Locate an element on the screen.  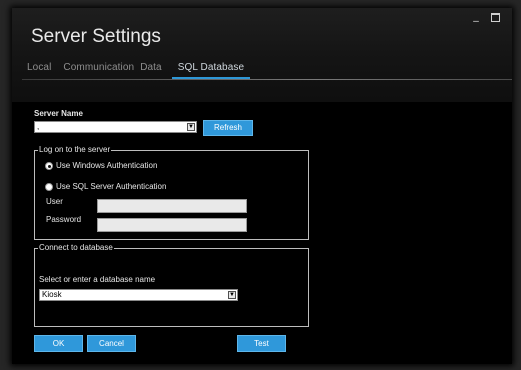
tab-data: Data is located at coordinates (155, 70).